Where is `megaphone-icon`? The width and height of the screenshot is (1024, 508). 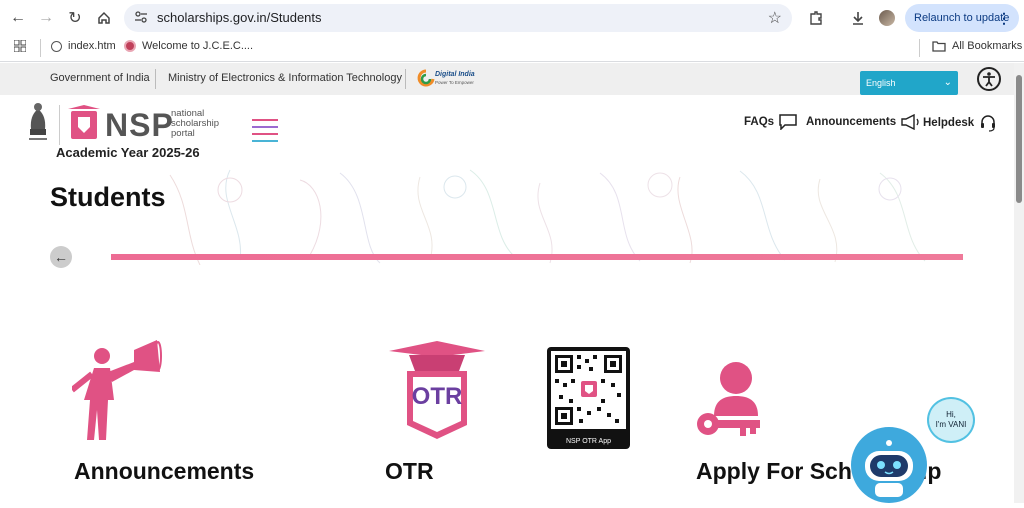 megaphone-icon is located at coordinates (910, 122).